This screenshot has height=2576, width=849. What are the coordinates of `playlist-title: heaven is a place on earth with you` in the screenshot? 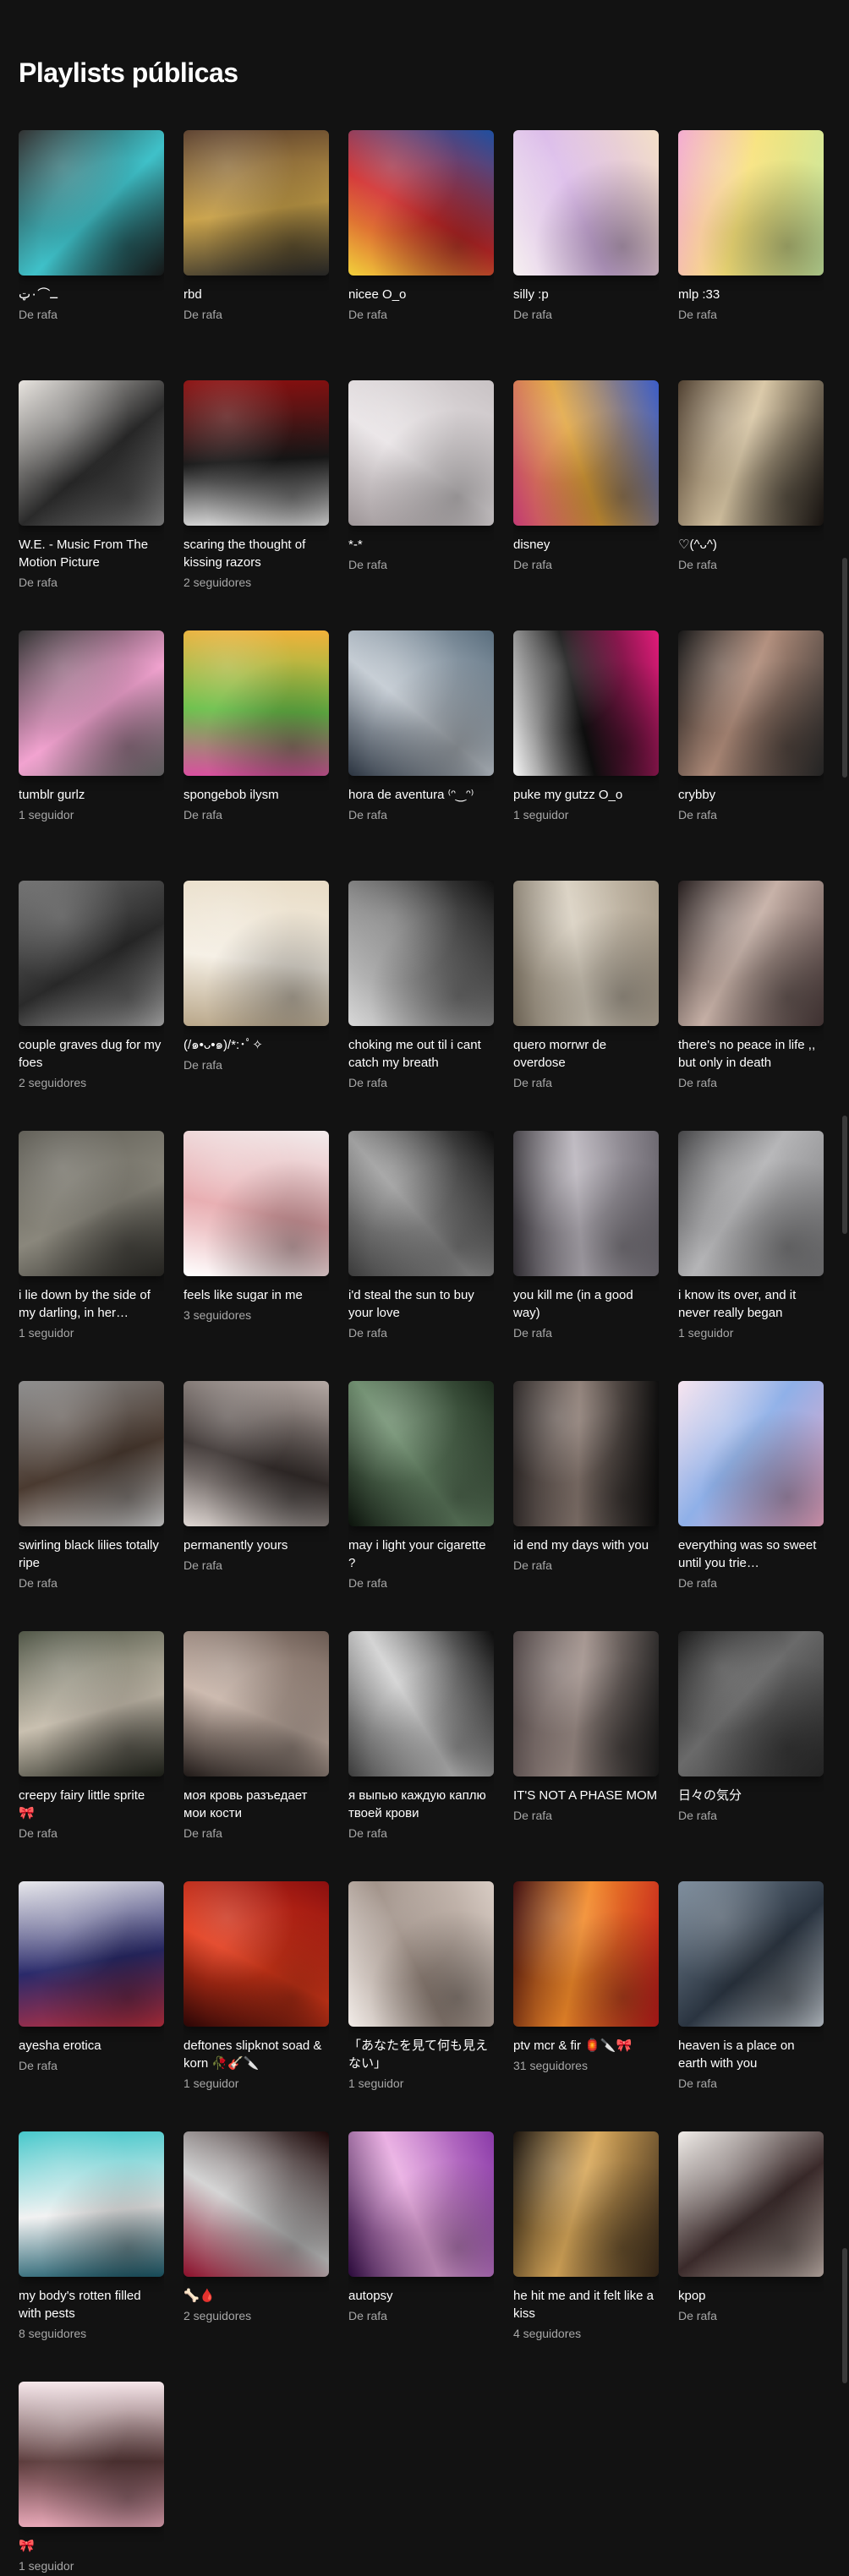 It's located at (751, 2054).